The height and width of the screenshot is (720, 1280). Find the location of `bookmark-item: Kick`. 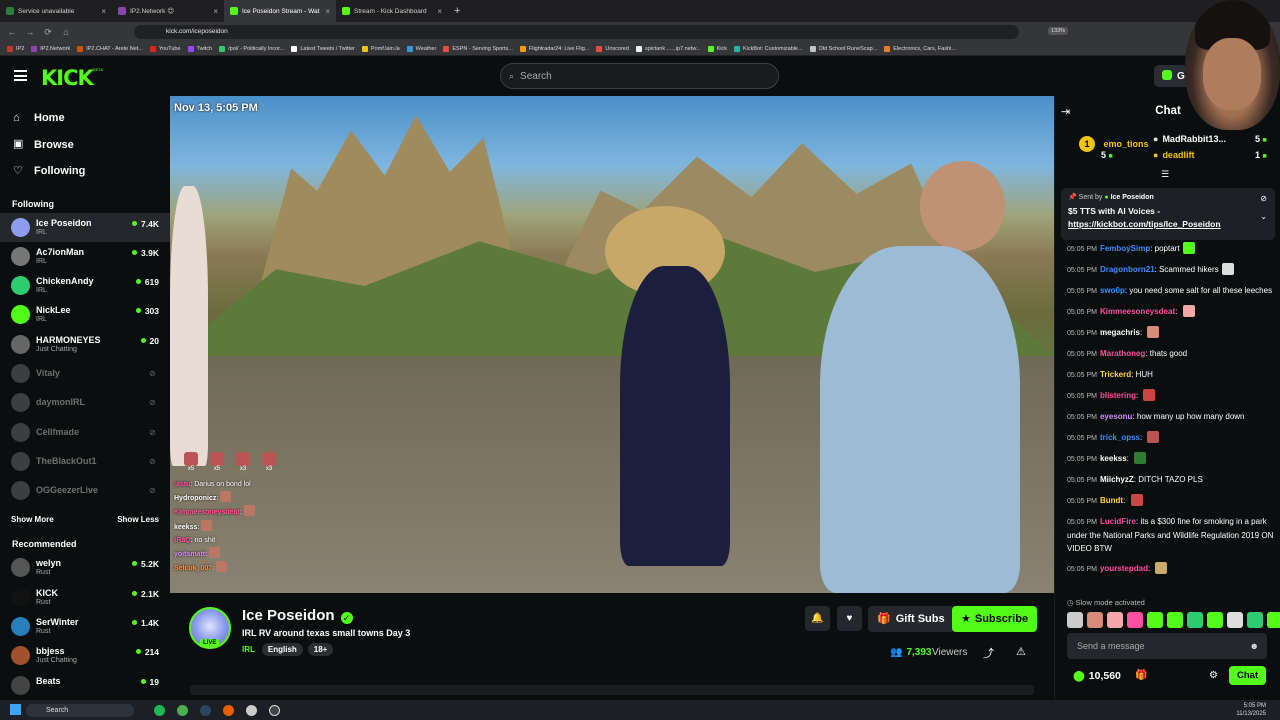

bookmark-item: Kick is located at coordinates (717, 48).